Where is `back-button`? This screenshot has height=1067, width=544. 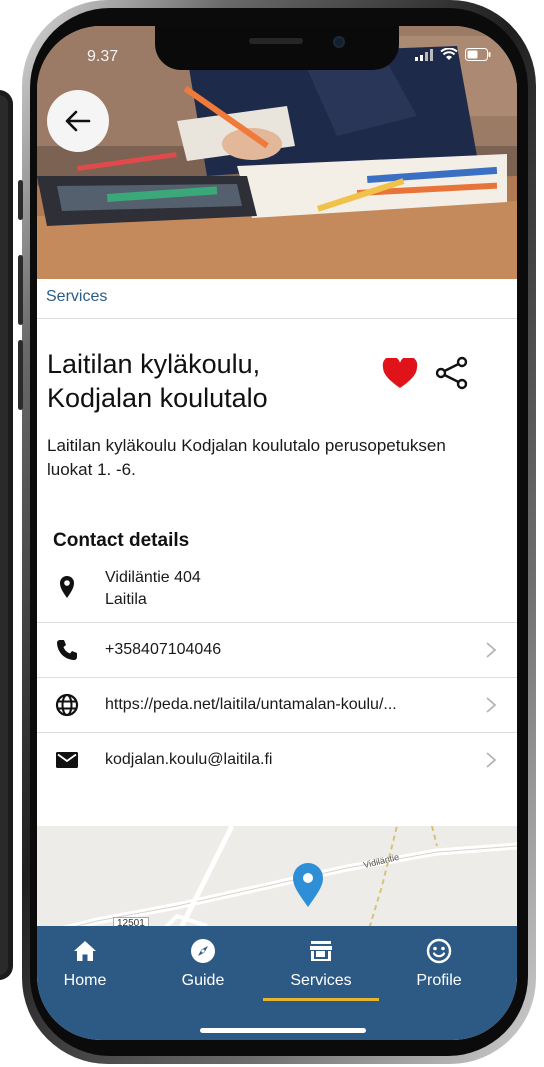
back-button is located at coordinates (78, 121).